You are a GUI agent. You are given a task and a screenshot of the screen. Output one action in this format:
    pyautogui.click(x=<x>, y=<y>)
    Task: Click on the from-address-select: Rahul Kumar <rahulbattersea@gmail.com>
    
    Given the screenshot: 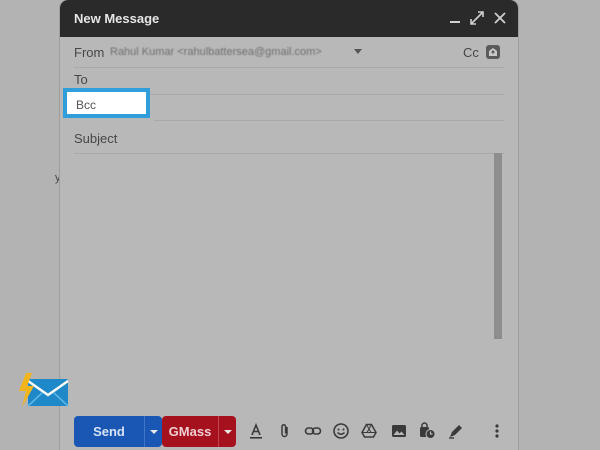 What is the action you would take?
    pyautogui.click(x=216, y=52)
    